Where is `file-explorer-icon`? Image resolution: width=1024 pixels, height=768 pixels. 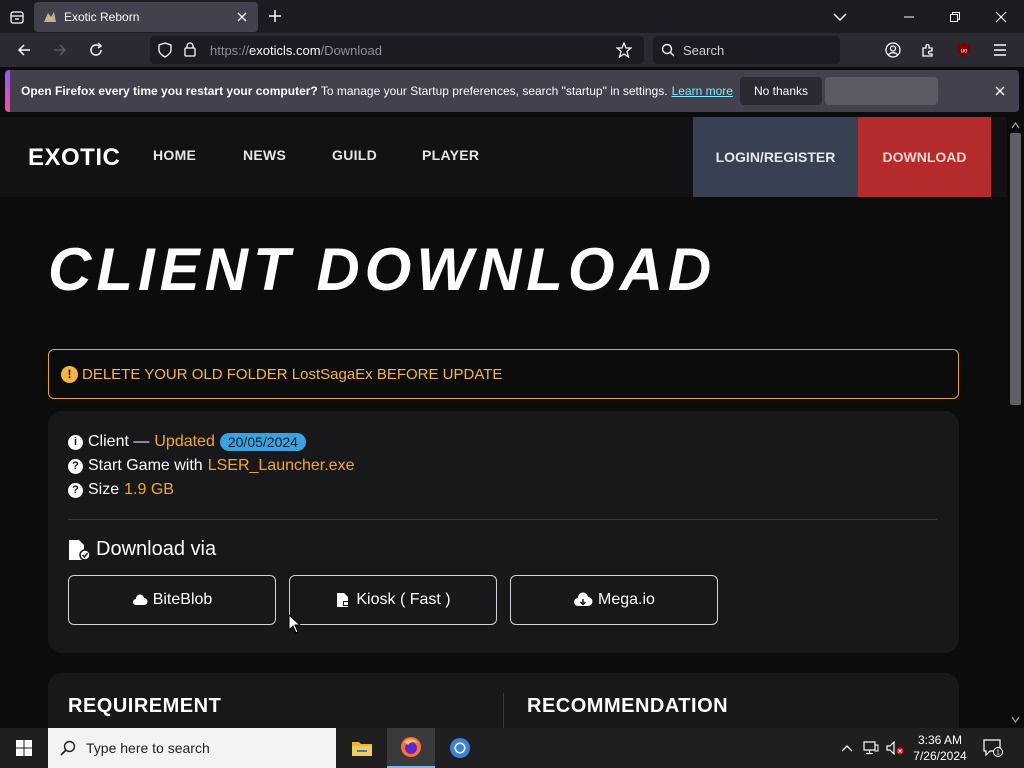 file-explorer-icon is located at coordinates (362, 748).